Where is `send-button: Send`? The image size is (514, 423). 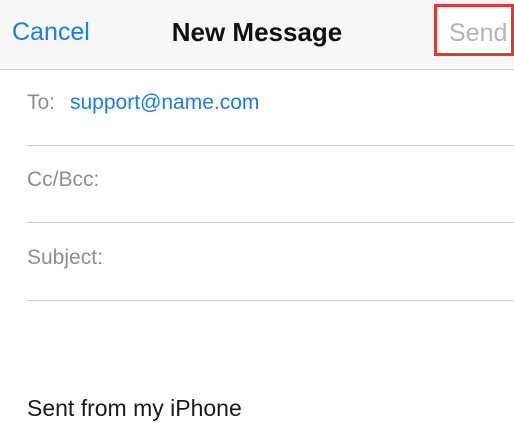 send-button: Send is located at coordinates (478, 33).